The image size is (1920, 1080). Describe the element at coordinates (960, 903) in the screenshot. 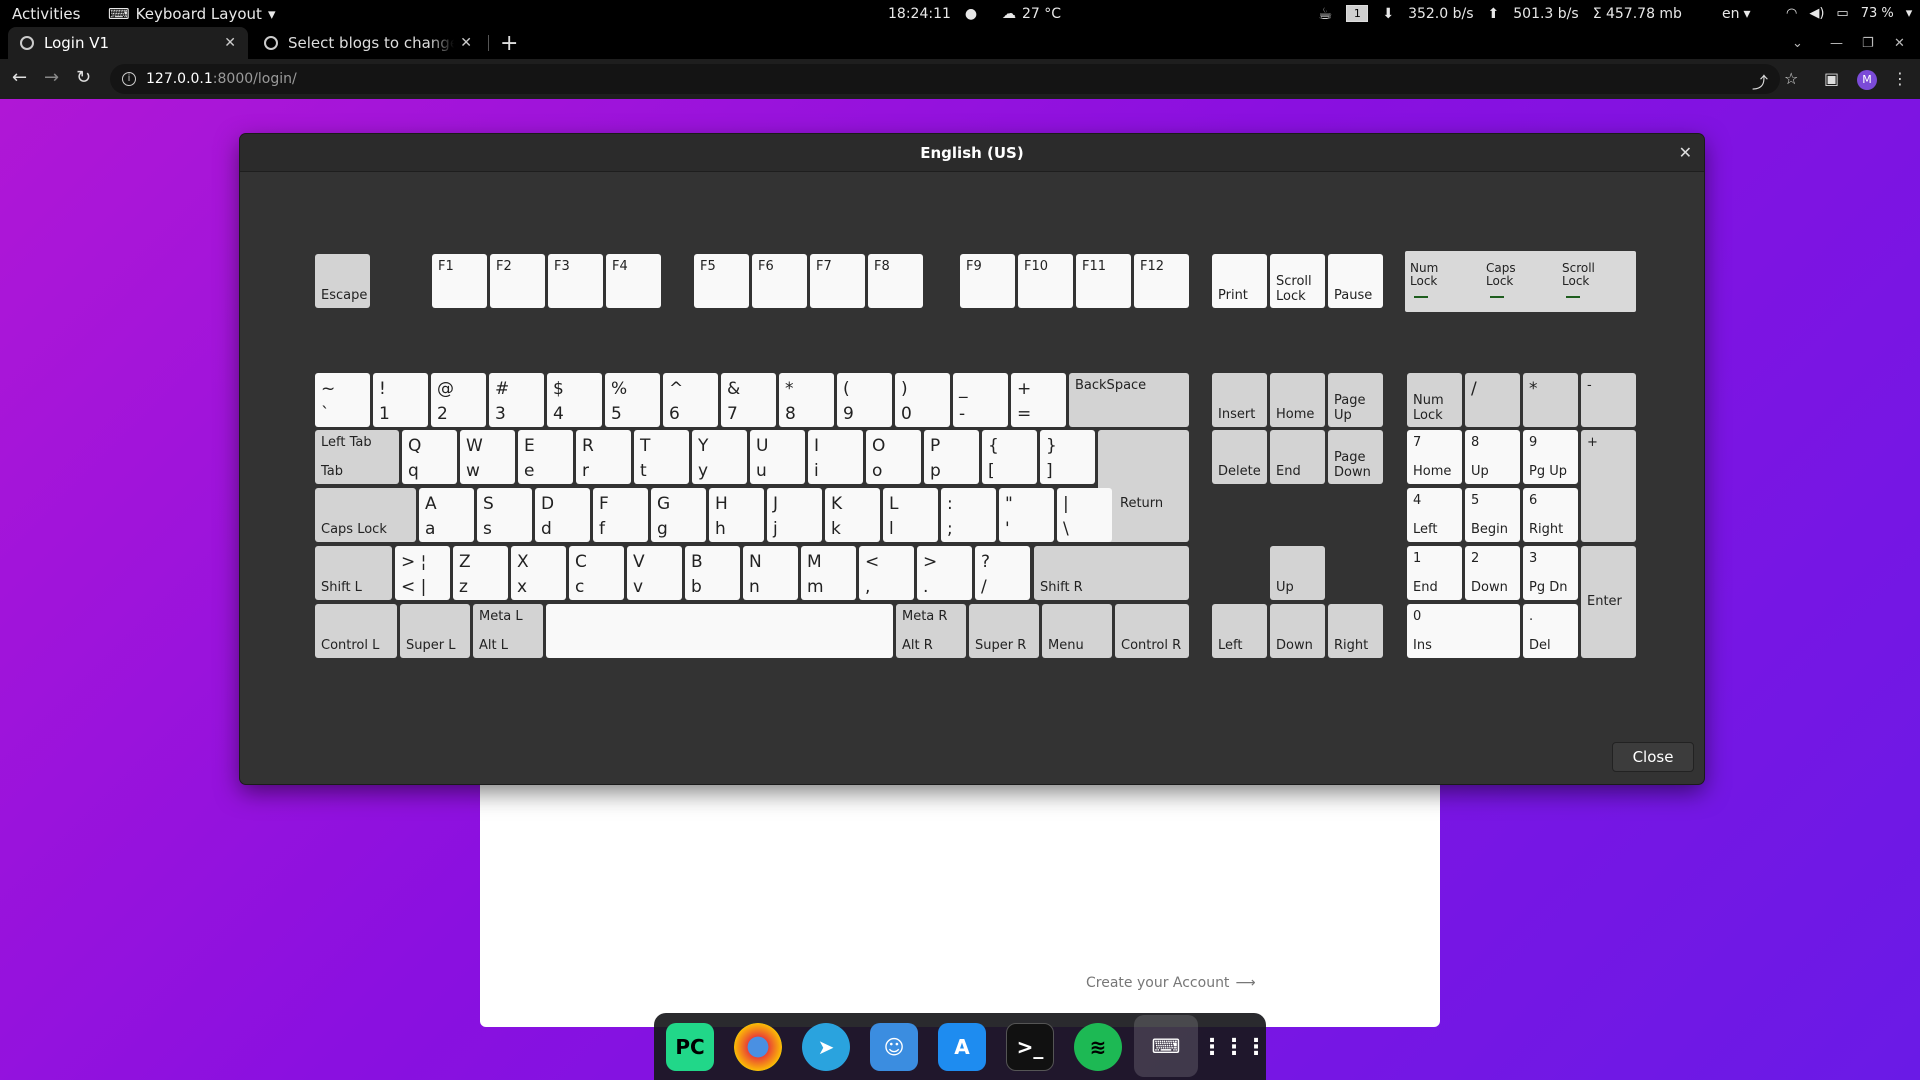

I see `login-card: Create your Account ⟶` at that location.